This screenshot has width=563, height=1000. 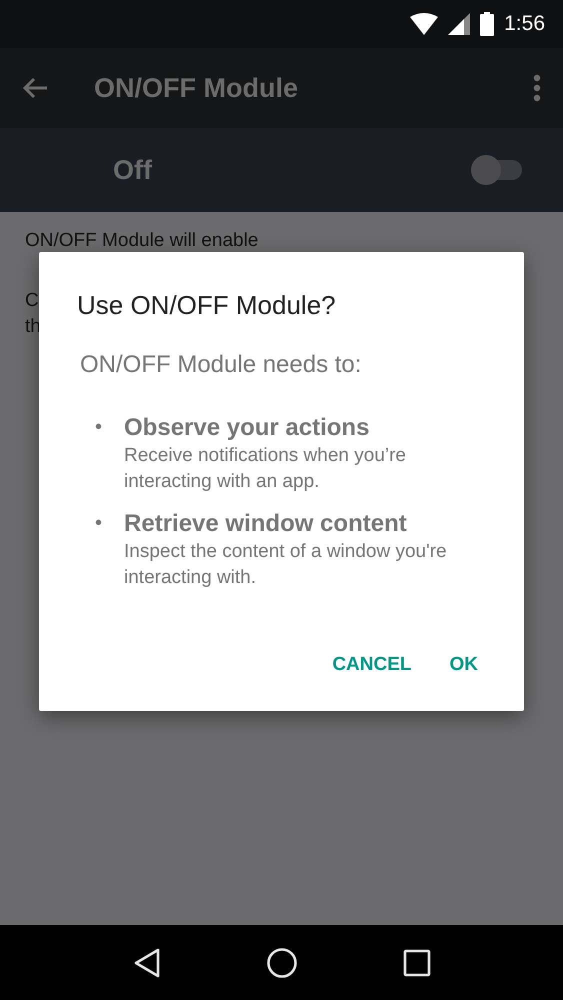 What do you see at coordinates (524, 24) in the screenshot?
I see `status-time: 1:56` at bounding box center [524, 24].